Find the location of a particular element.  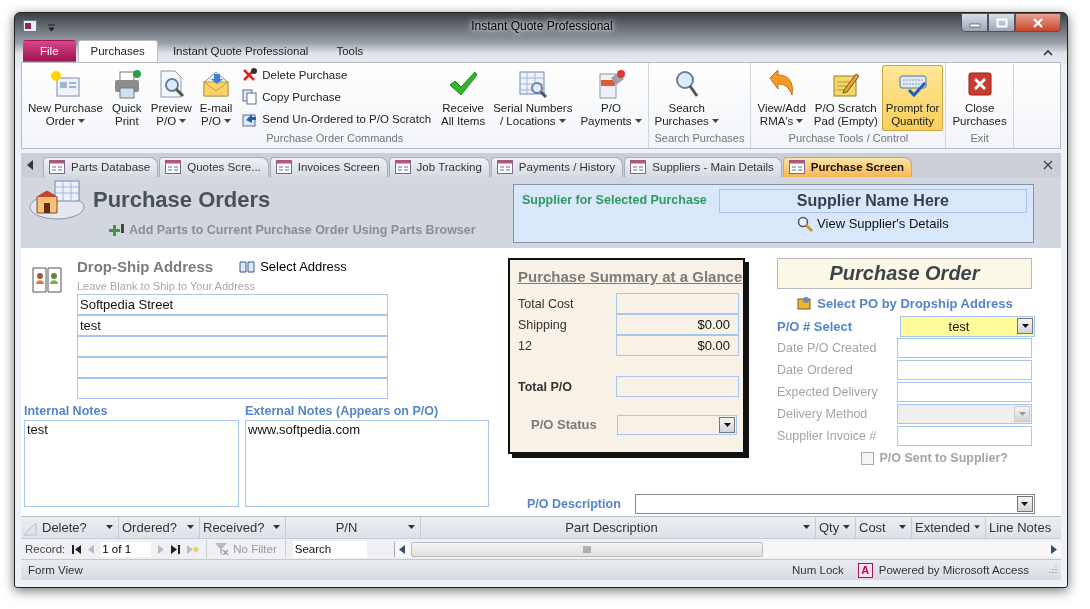

ribbon-tab: Tools is located at coordinates (350, 50).